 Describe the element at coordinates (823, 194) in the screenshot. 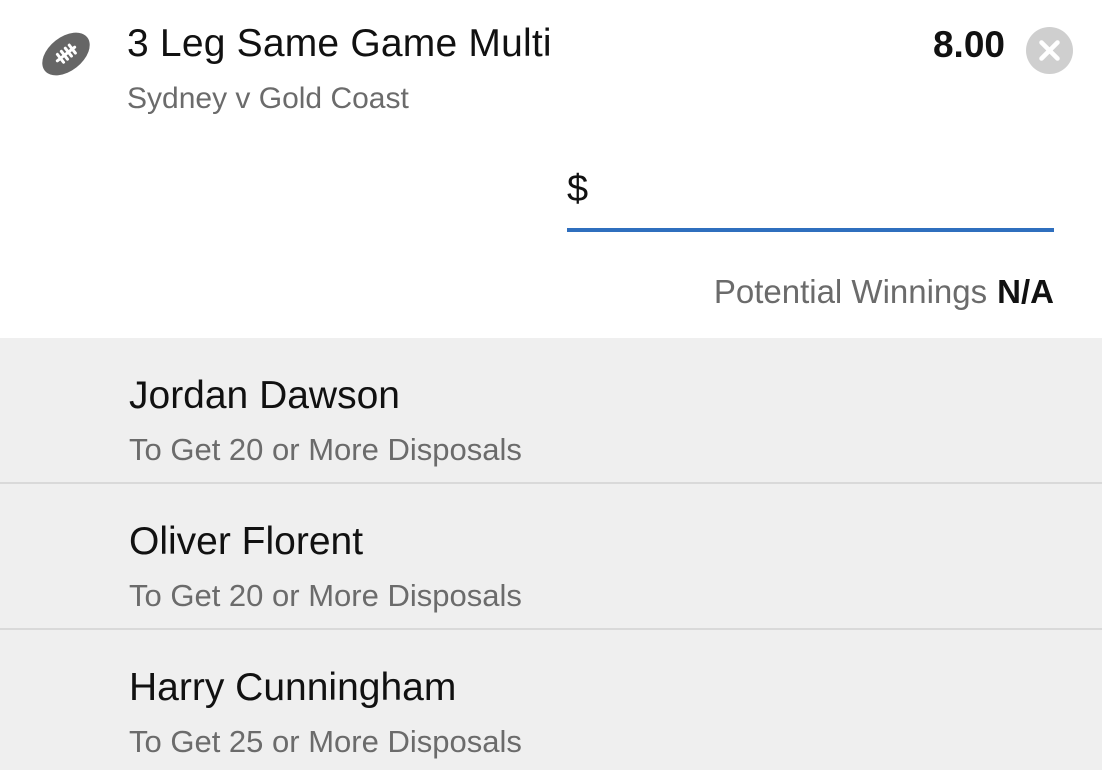

I see `stake-input` at that location.